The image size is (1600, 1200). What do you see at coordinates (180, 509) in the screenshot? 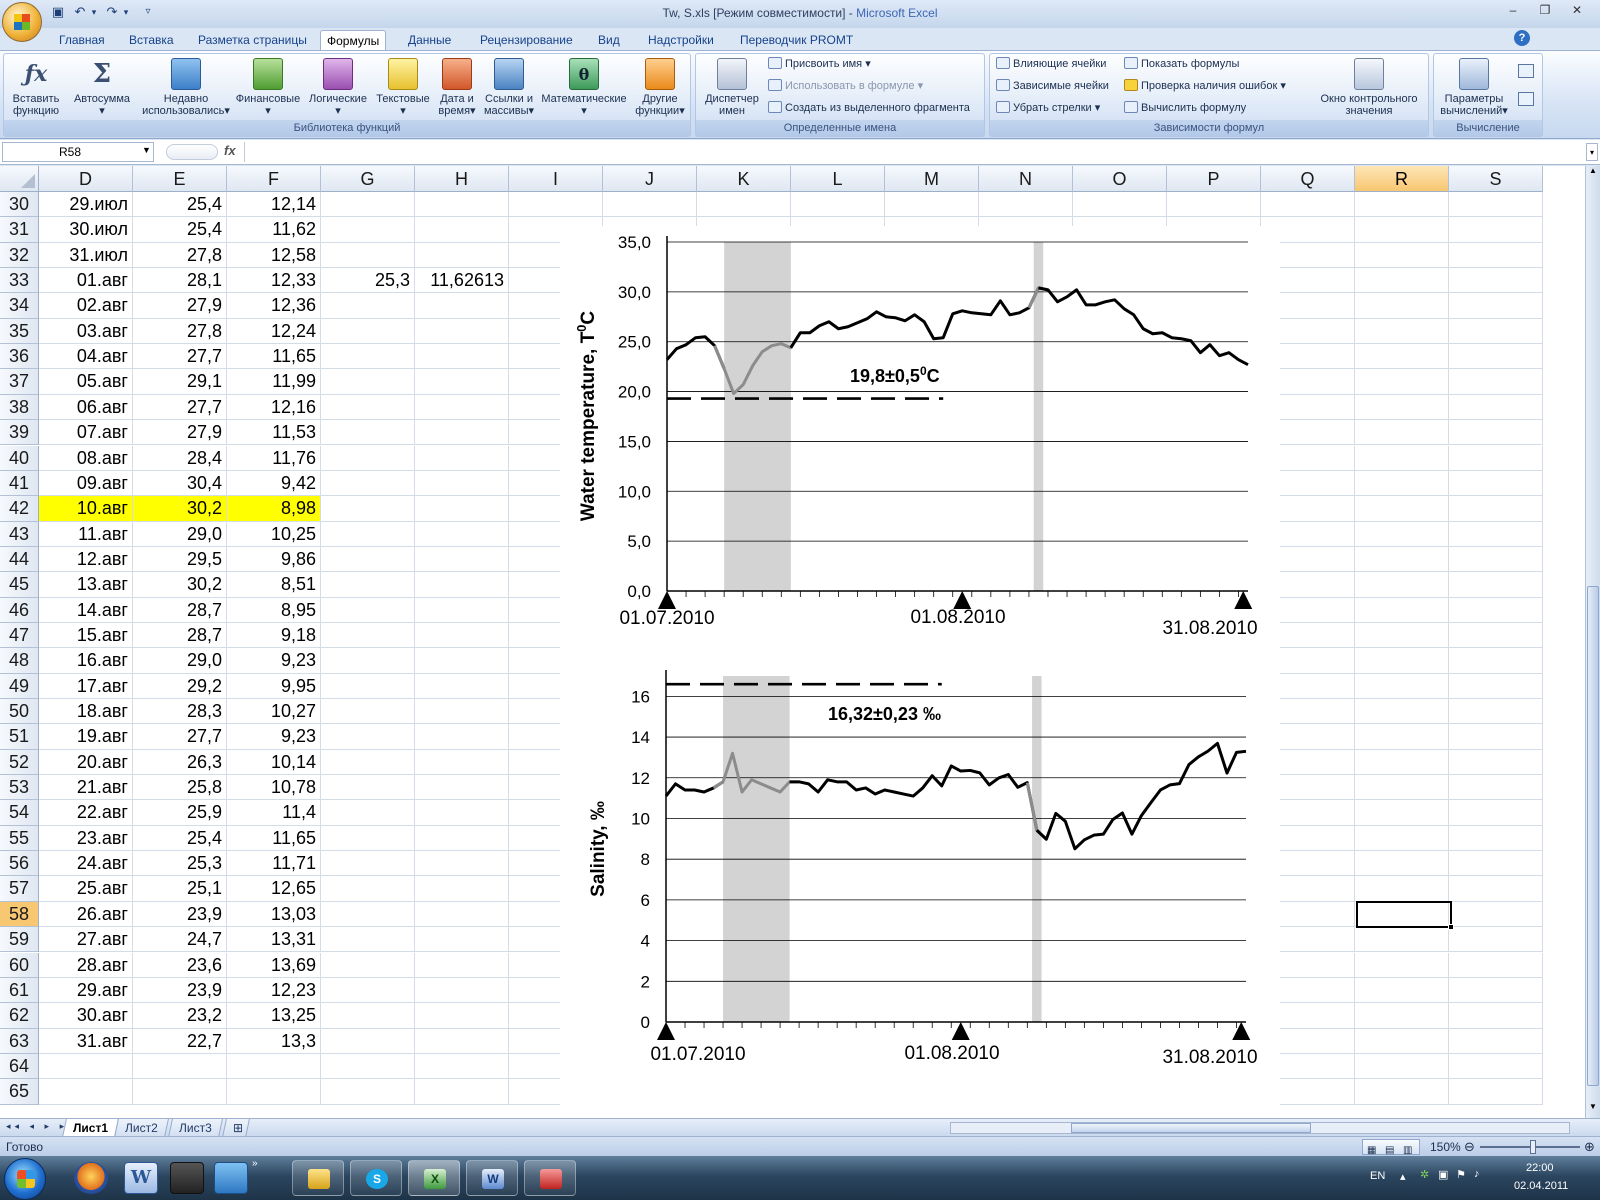
I see `cell-e: 30,2` at bounding box center [180, 509].